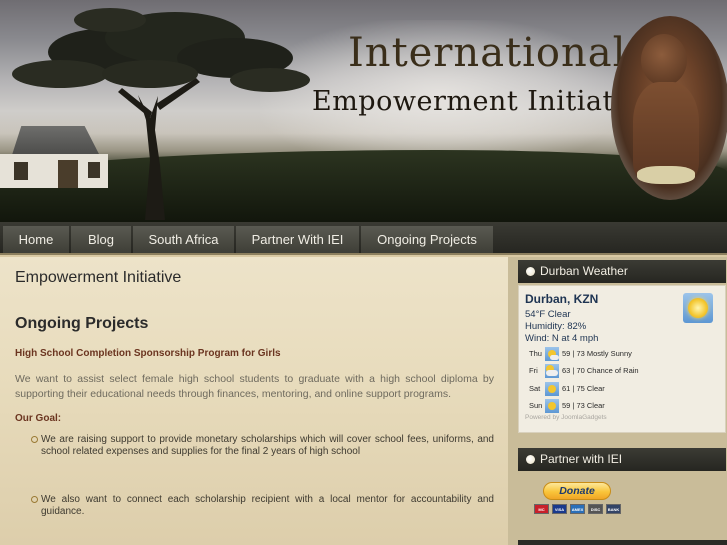 Image resolution: width=727 pixels, height=545 pixels. I want to click on sunny-icon, so click(698, 308).